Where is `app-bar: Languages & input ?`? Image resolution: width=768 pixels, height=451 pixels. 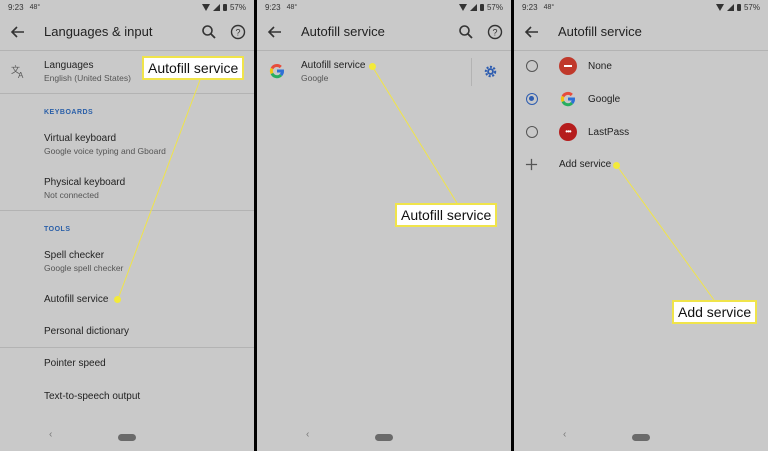
app-bar: Languages & input ? is located at coordinates (127, 32).